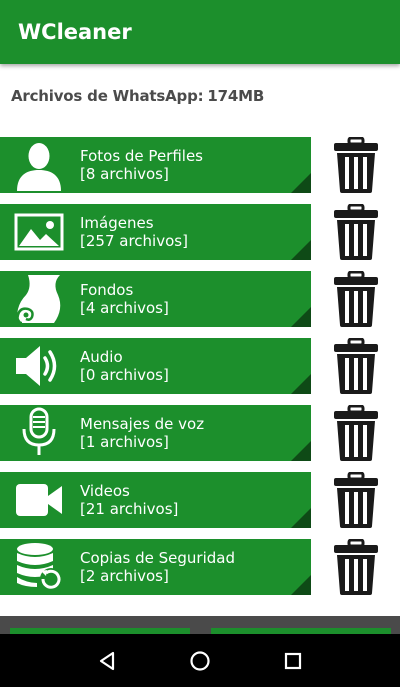 Image resolution: width=400 pixels, height=687 pixels. I want to click on video-camera-icon, so click(39, 500).